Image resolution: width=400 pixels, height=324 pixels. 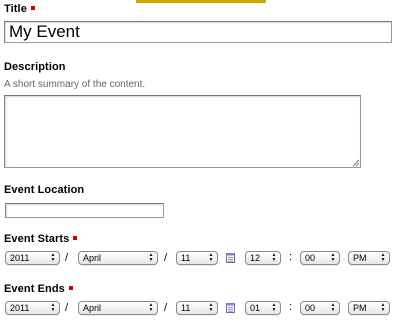 What do you see at coordinates (369, 258) in the screenshot?
I see `starts-ampm-select: PM ▲ ▼` at bounding box center [369, 258].